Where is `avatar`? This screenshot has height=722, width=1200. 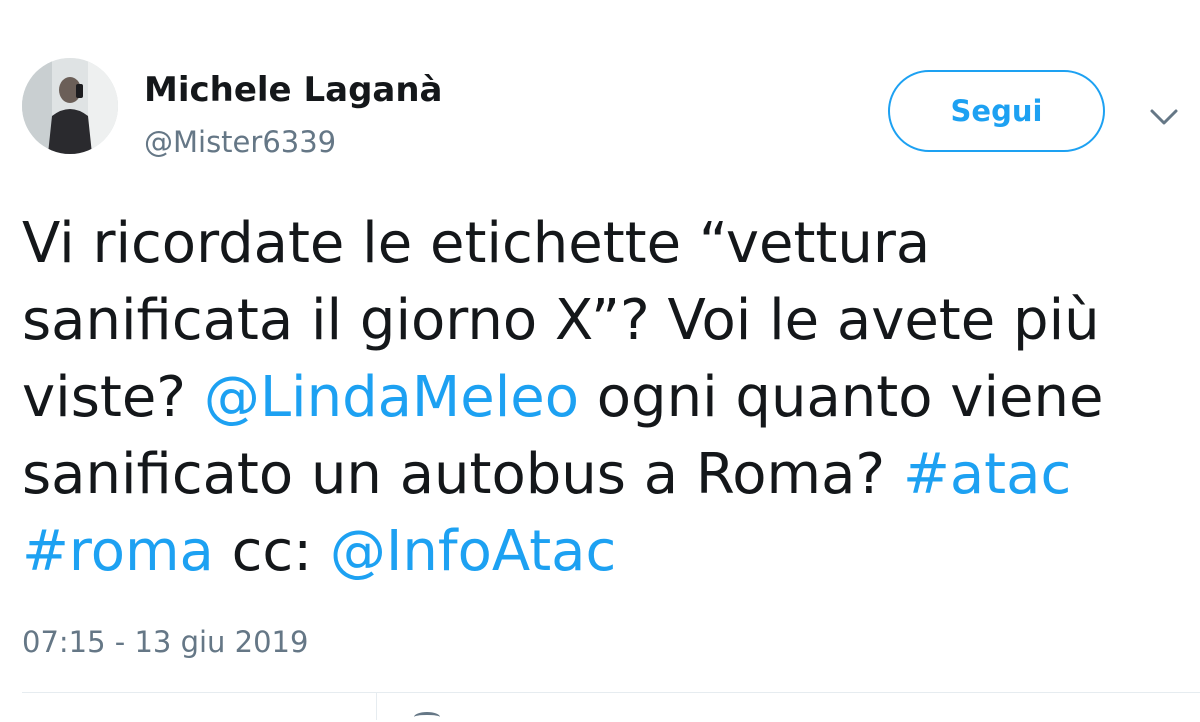
avatar is located at coordinates (70, 106).